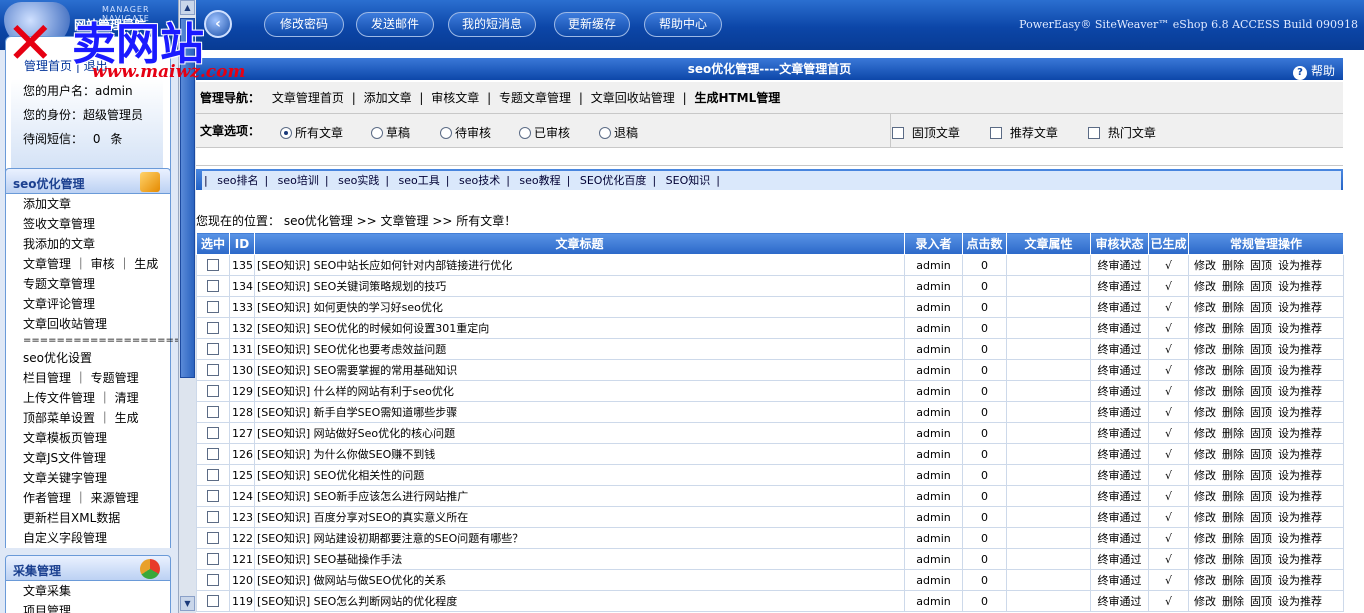 The image size is (1364, 613). What do you see at coordinates (579, 286) in the screenshot?
I see `row-title-link: [SEO知识] SEO关键词策略规划的技巧` at bounding box center [579, 286].